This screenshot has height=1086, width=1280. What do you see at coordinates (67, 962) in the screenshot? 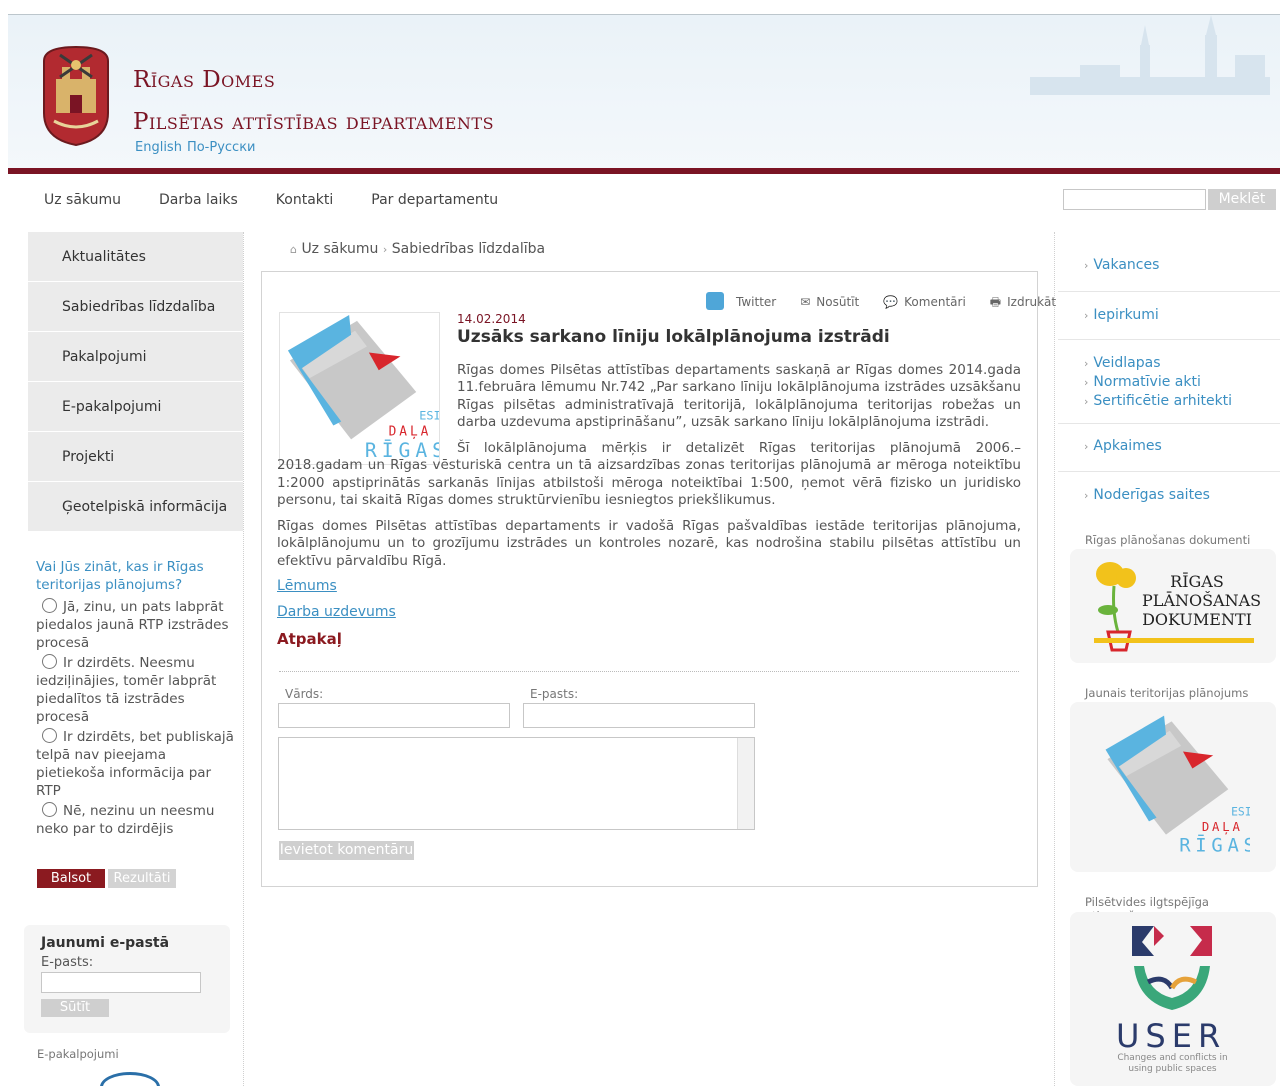
I see `newsletter-email-label: E-pasts:` at bounding box center [67, 962].